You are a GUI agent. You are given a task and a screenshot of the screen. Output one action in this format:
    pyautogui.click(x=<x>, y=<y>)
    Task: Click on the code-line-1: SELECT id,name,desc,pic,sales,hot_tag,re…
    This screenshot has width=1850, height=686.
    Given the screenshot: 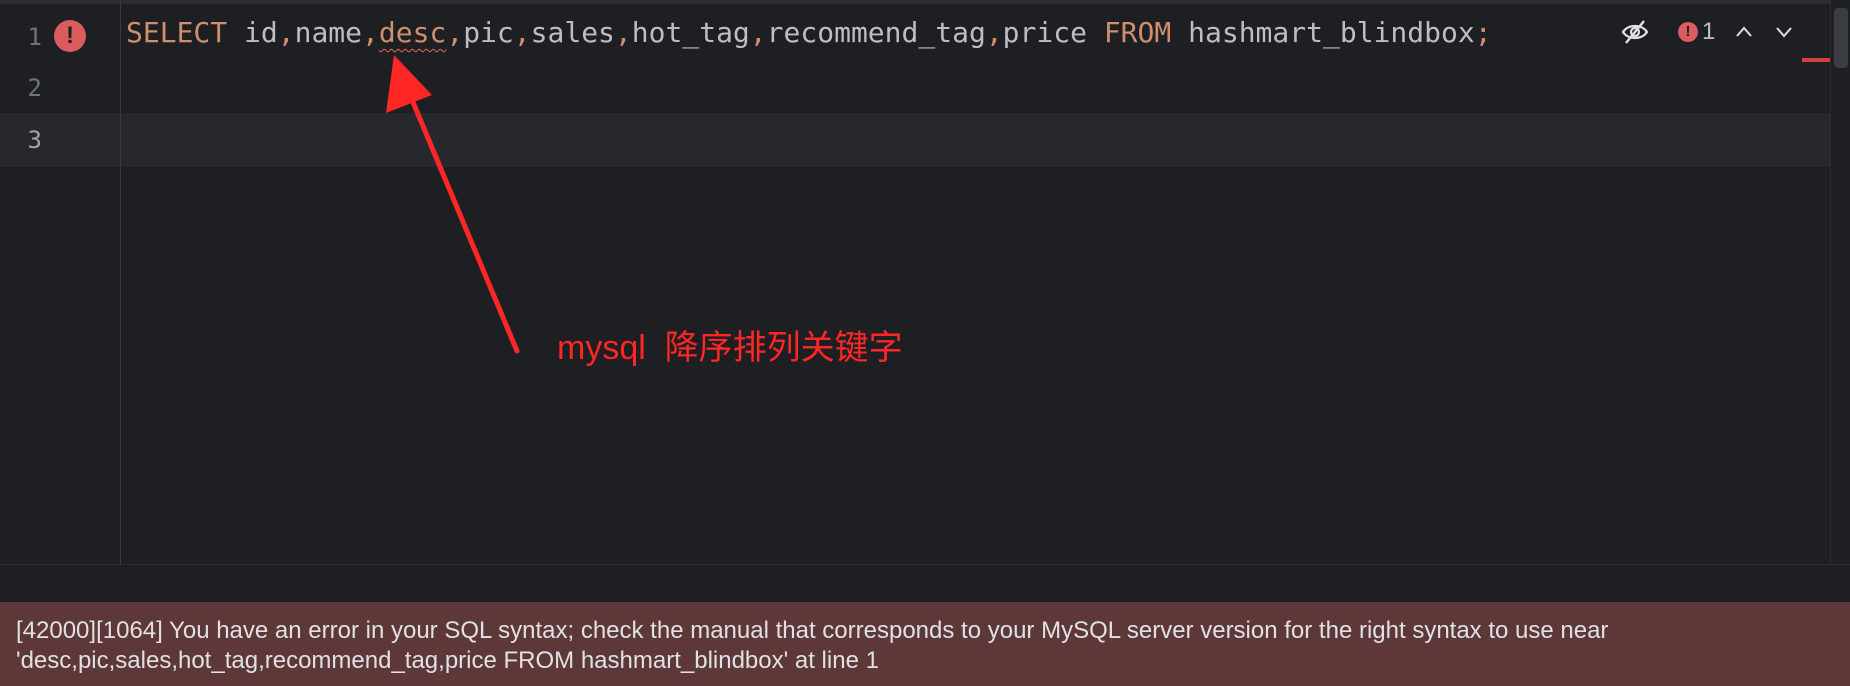 What is the action you would take?
    pyautogui.click(x=809, y=33)
    